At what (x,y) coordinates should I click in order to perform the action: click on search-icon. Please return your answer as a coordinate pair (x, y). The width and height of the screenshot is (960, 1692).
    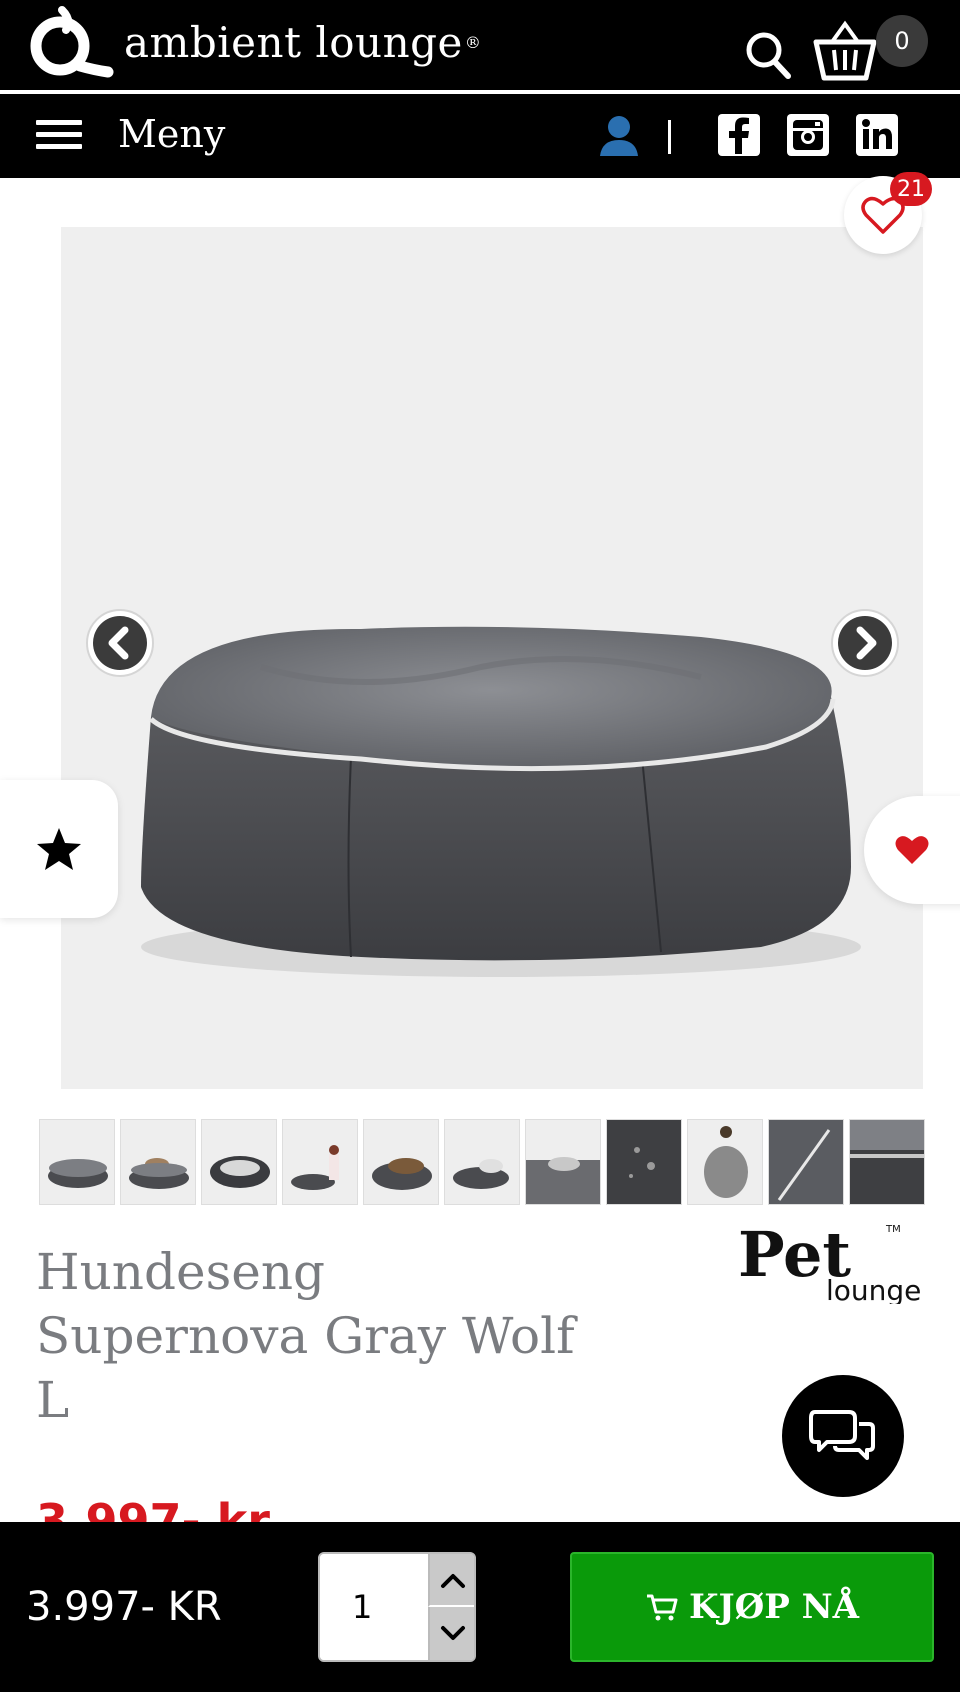
    Looking at the image, I should click on (768, 55).